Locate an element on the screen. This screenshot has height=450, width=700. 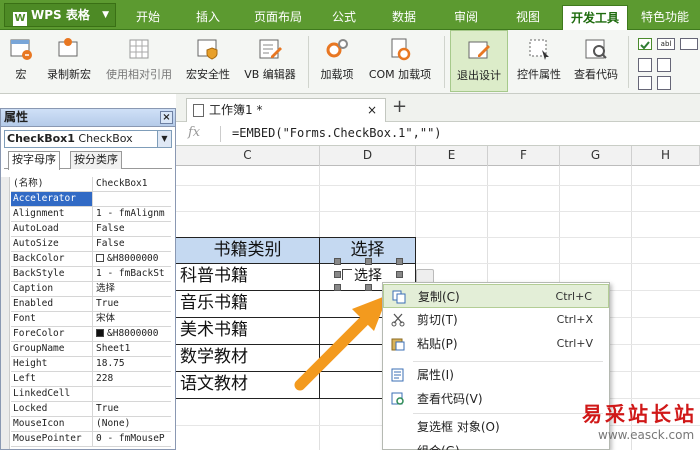
tab-page-layout: 页面布局 is located at coordinates (278, 17).